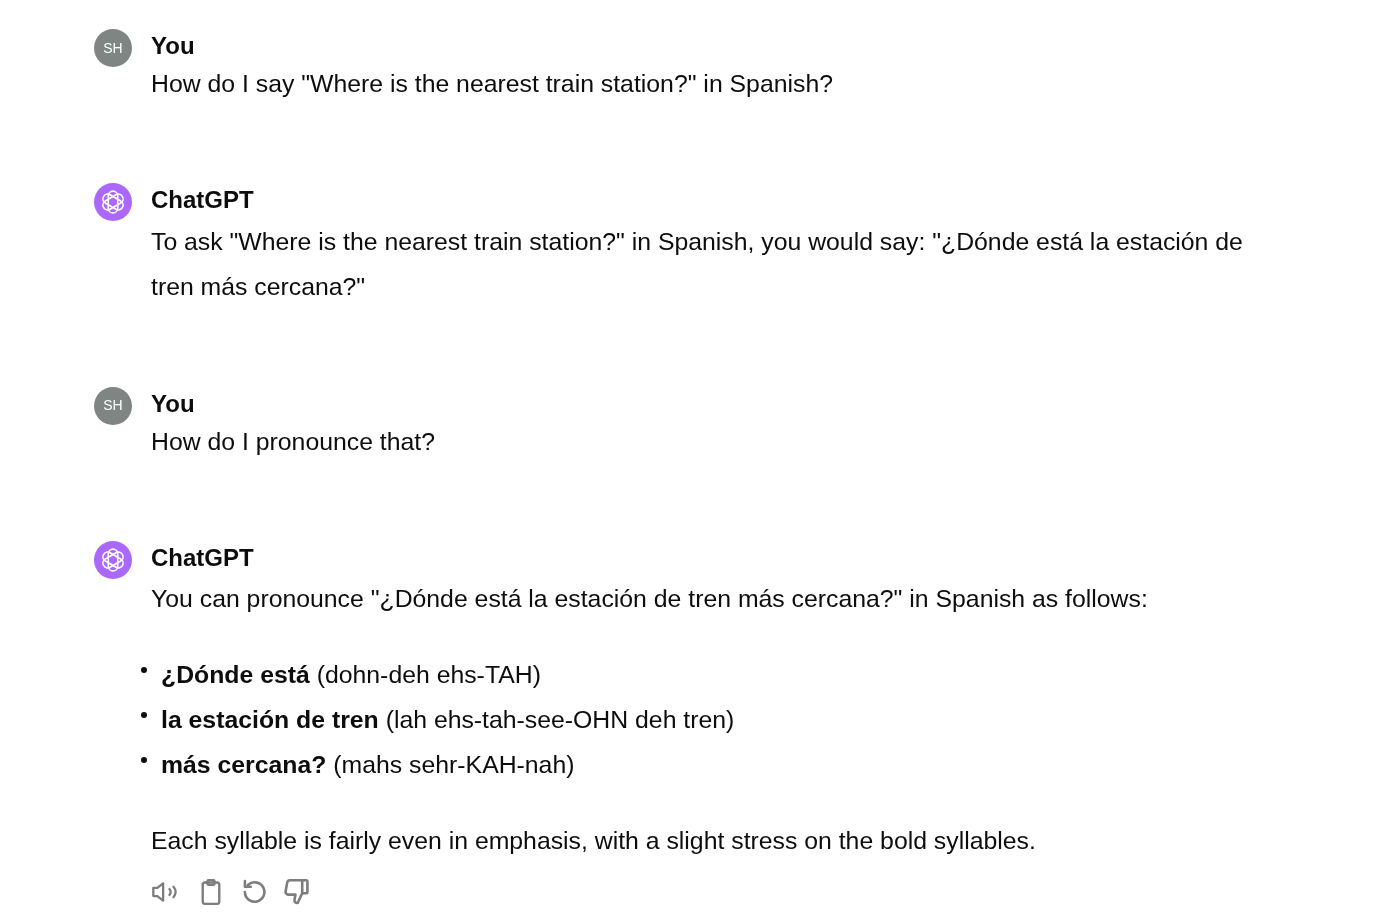 This screenshot has width=1376, height=920. Describe the element at coordinates (649, 599) in the screenshot. I see `response-text: You can pronounce "¿Dónde está la estación de tren más cercana?" in Spanish as follows:` at that location.